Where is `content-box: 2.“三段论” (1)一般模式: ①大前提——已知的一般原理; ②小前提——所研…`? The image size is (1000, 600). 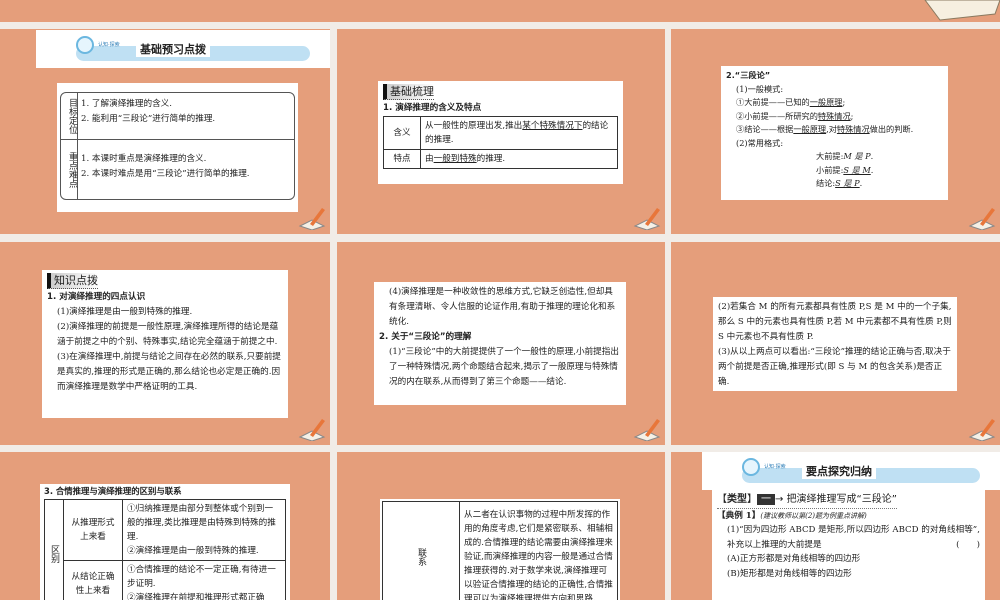 content-box: 2.“三段论” (1)一般模式: ①大前提——已知的一般原理; ②小前提——所研… is located at coordinates (834, 133).